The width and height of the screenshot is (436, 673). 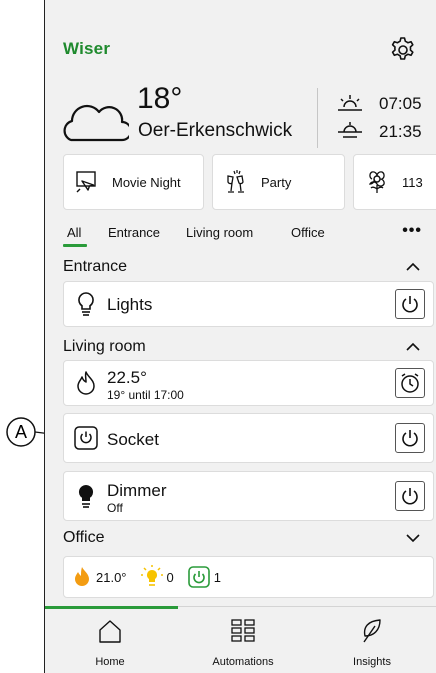 What do you see at coordinates (235, 181) in the screenshot?
I see `party-glasses-icon` at bounding box center [235, 181].